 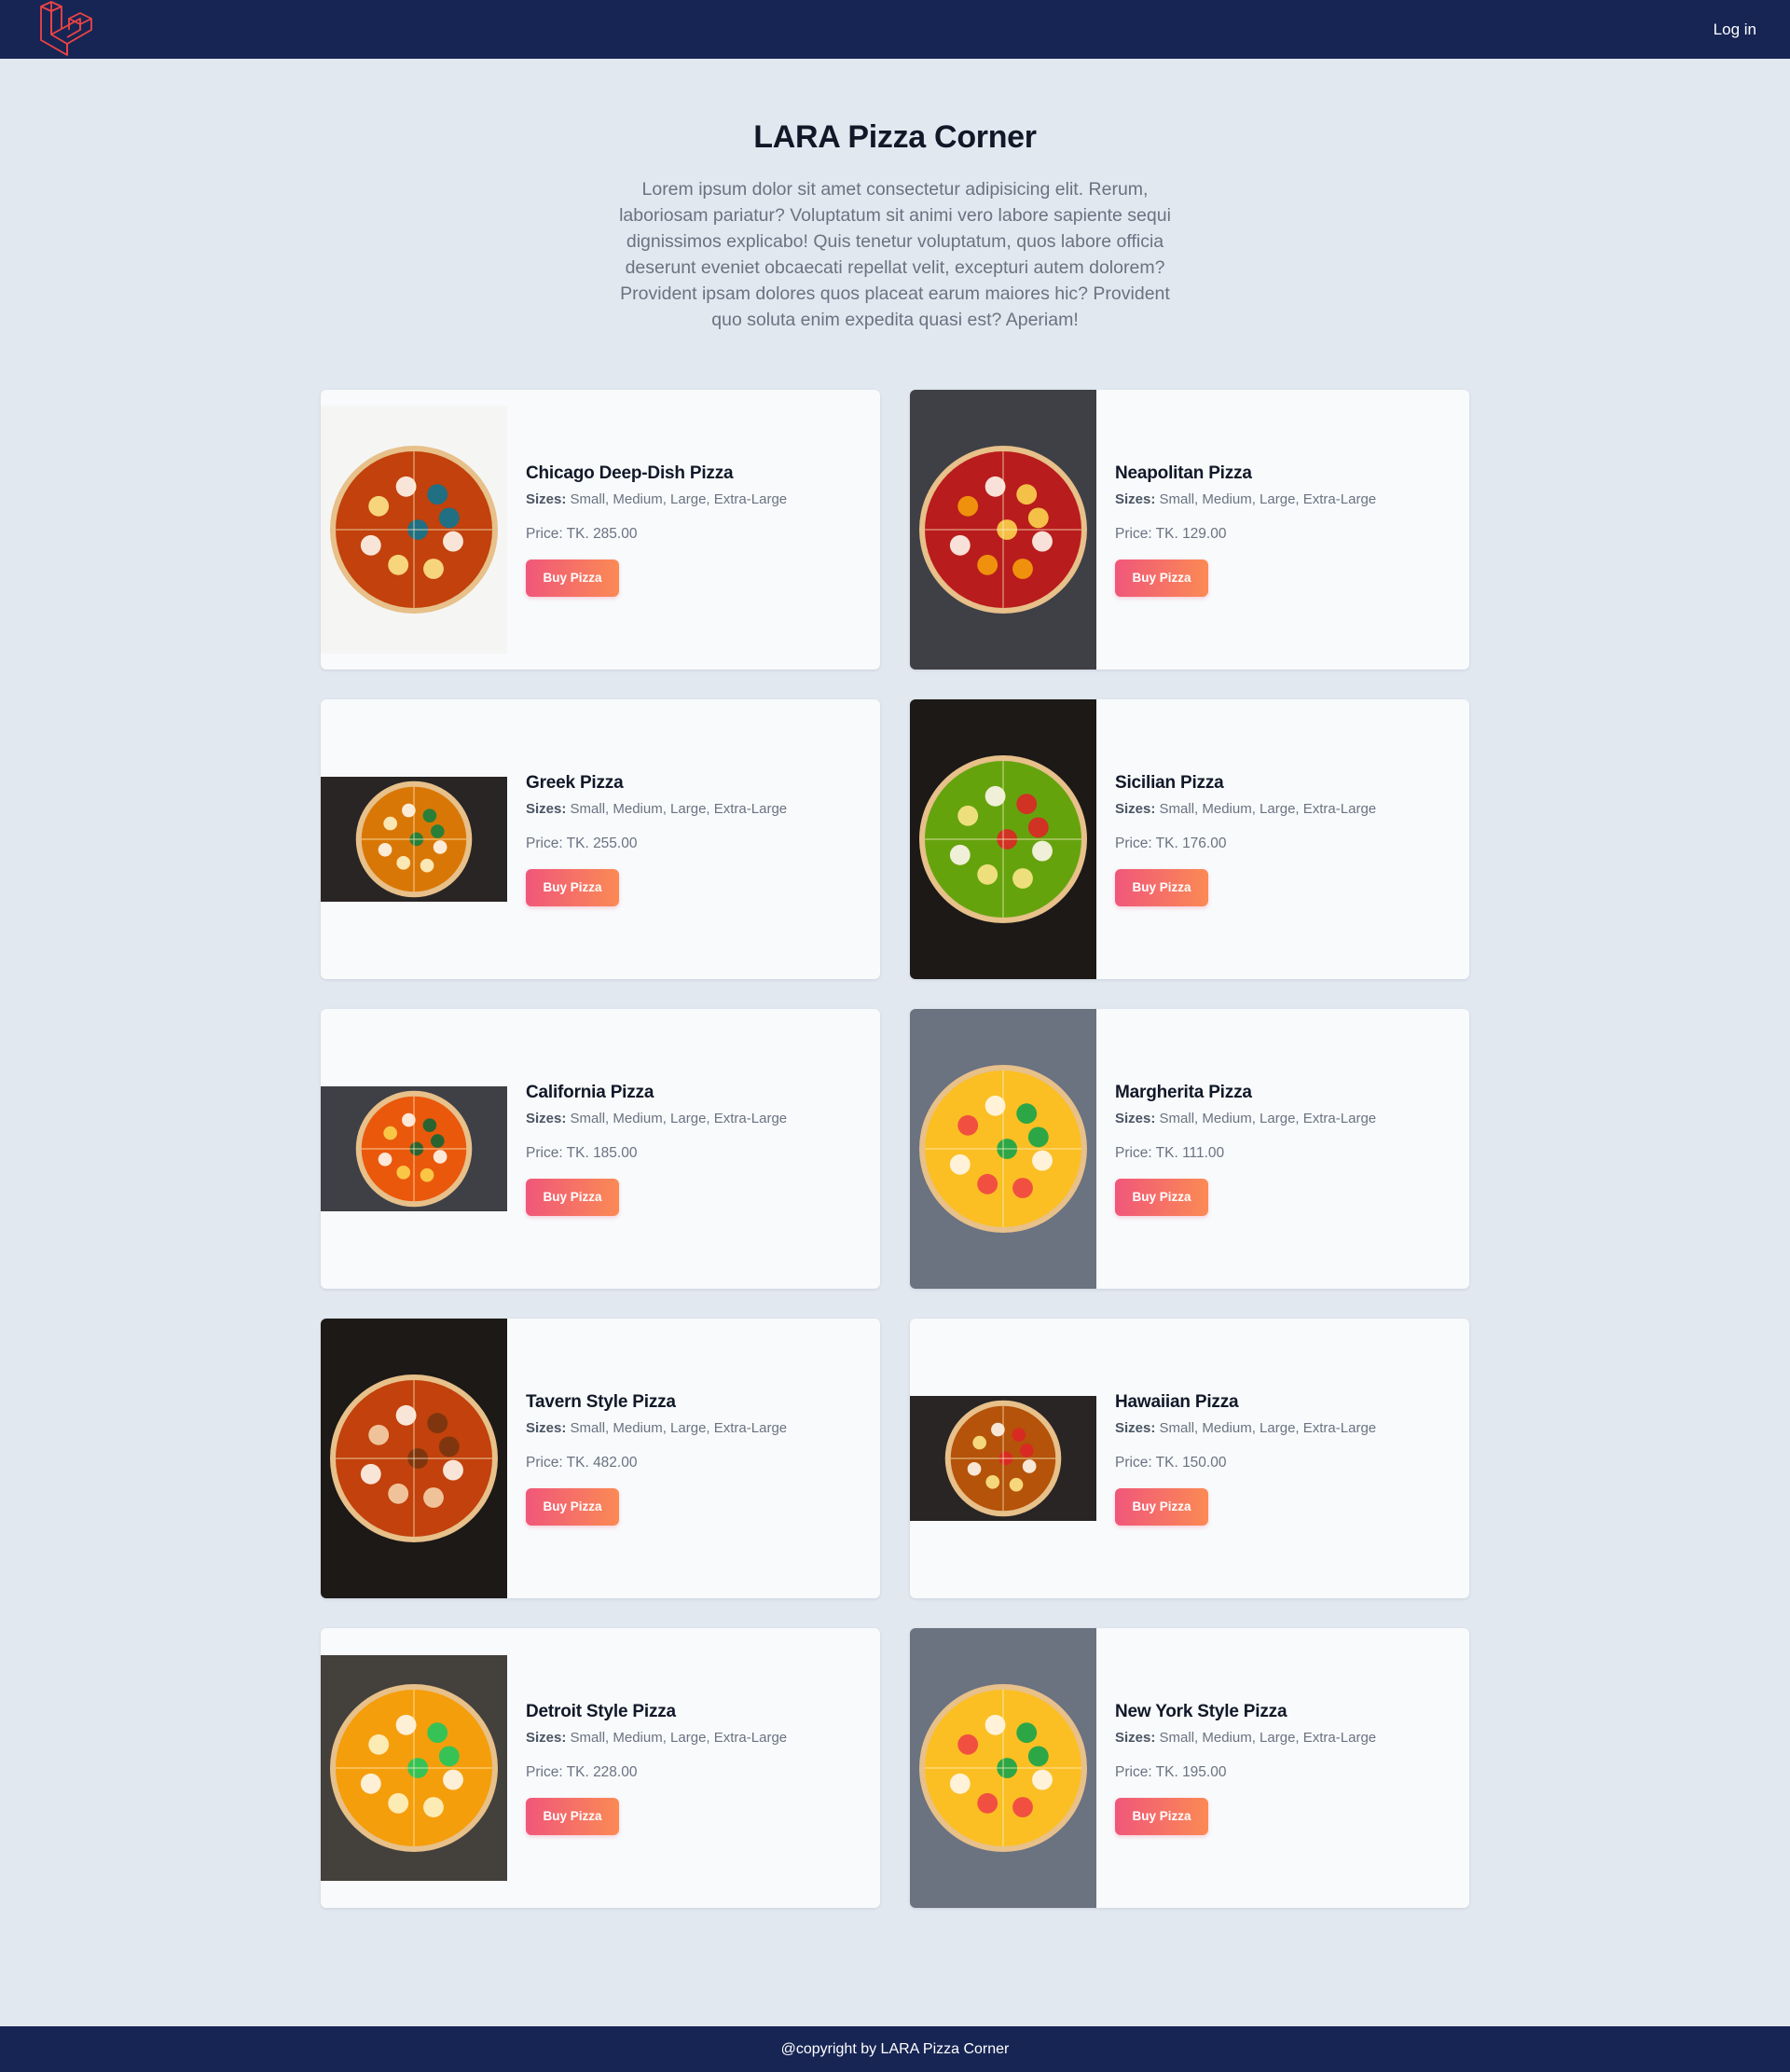 I want to click on pizza-price: Price: TK. 185.00, so click(x=582, y=1152).